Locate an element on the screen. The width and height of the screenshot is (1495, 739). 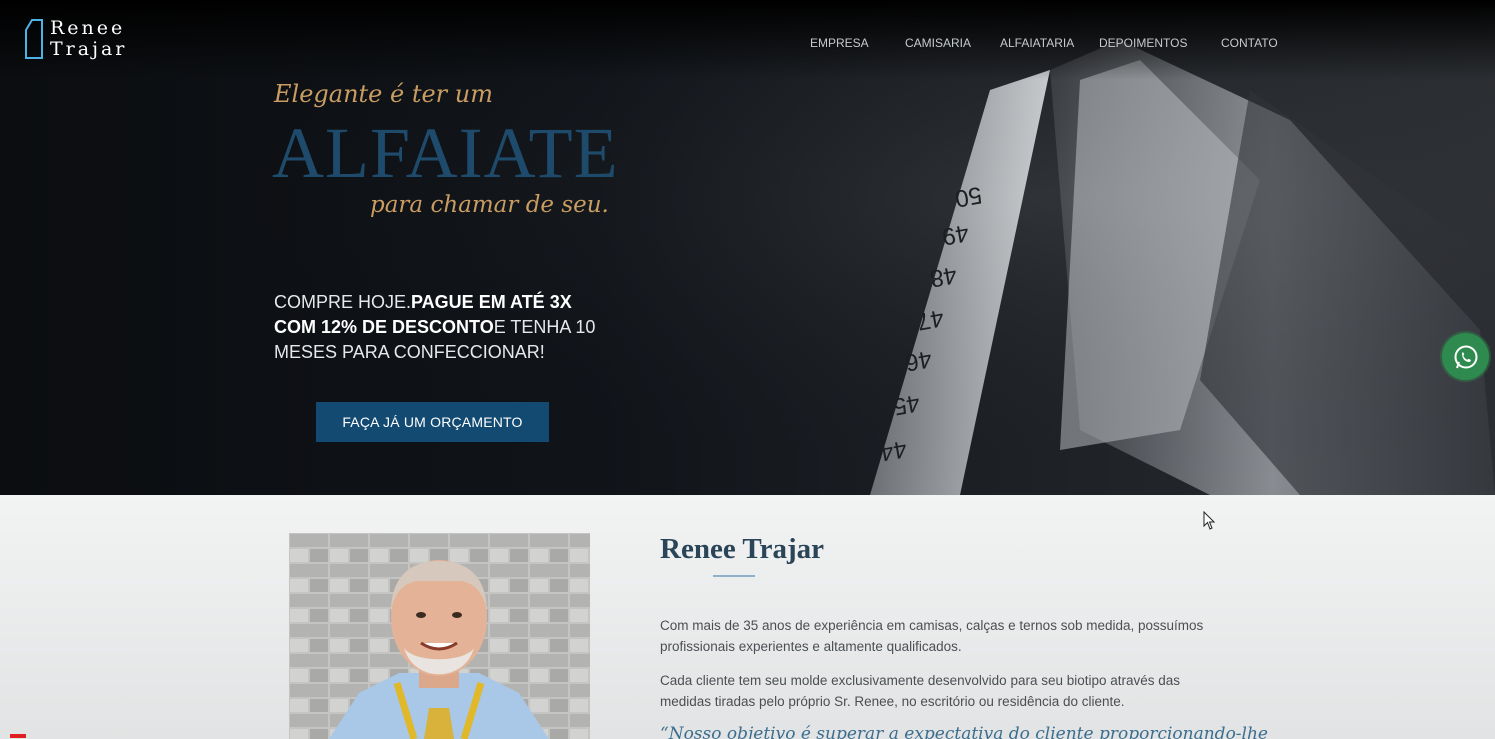
progress-indicator is located at coordinates (18, 736).